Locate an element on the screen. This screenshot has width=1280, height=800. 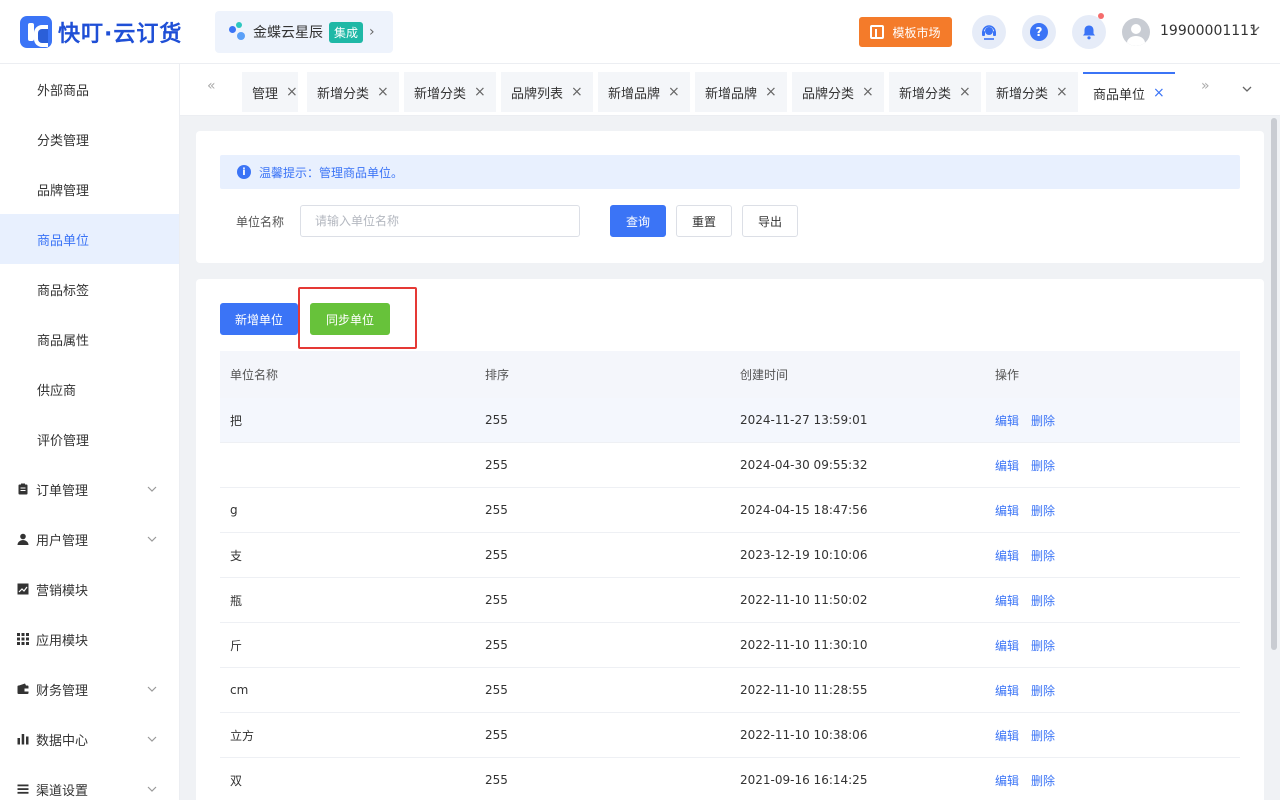
query-button: 查询 is located at coordinates (638, 221).